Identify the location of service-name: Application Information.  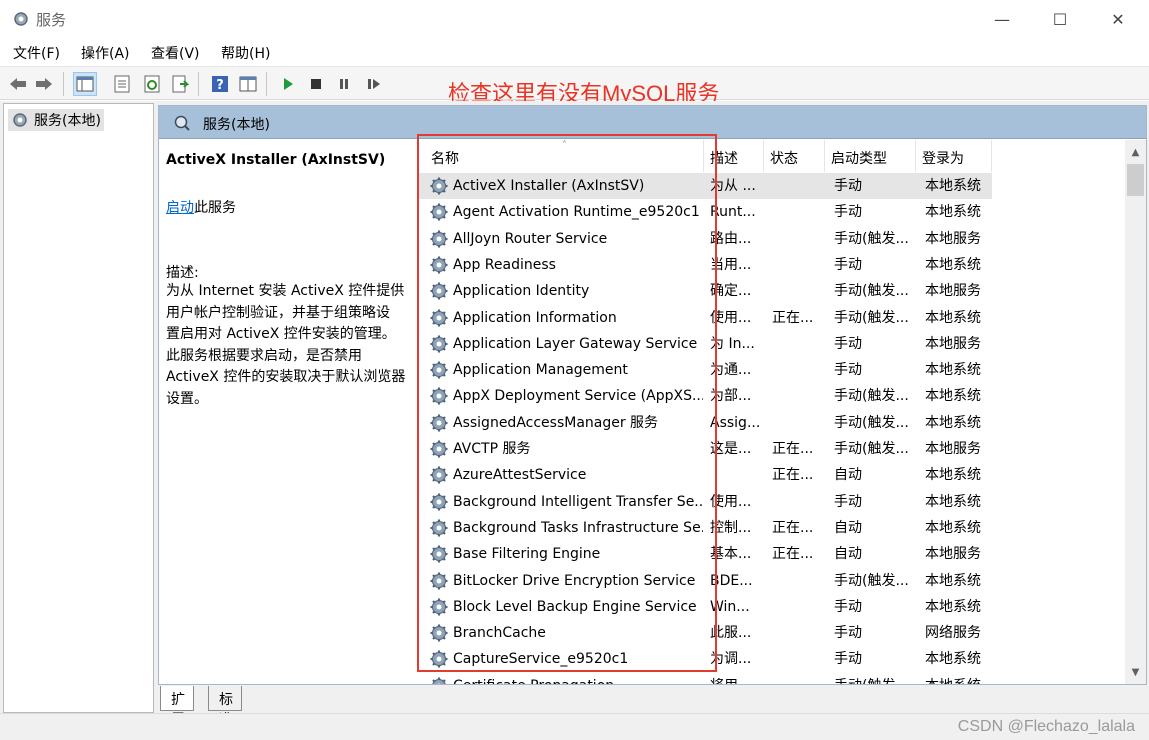
(535, 317).